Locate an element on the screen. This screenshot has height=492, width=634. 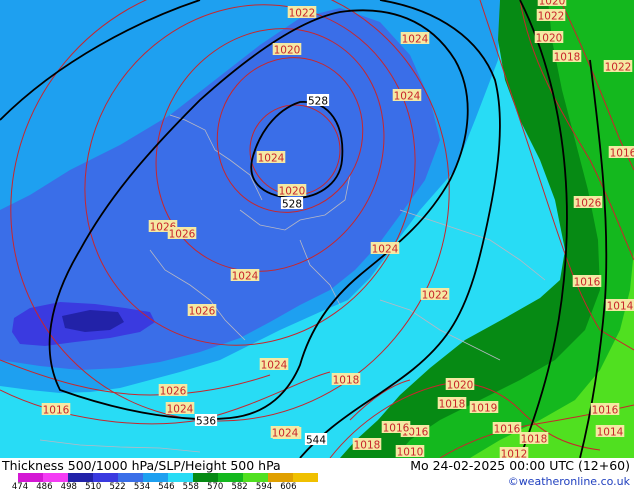
svg-text: 1010 is located at coordinates (410, 453).